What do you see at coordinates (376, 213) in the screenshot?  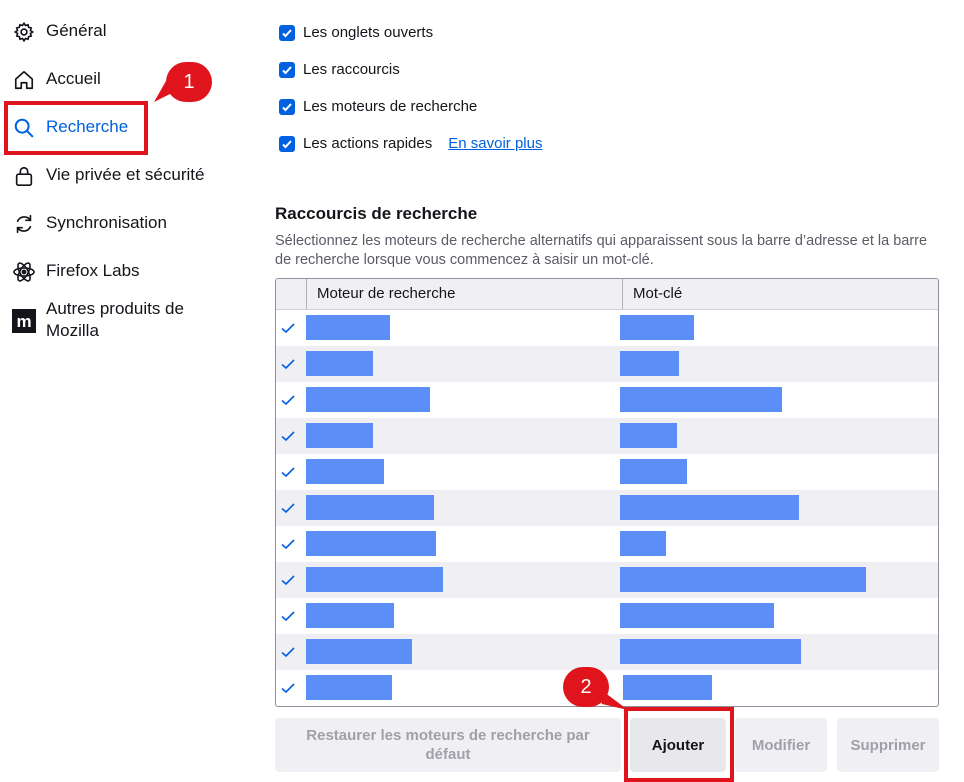 I see `section-title: Raccourcis de recherche` at bounding box center [376, 213].